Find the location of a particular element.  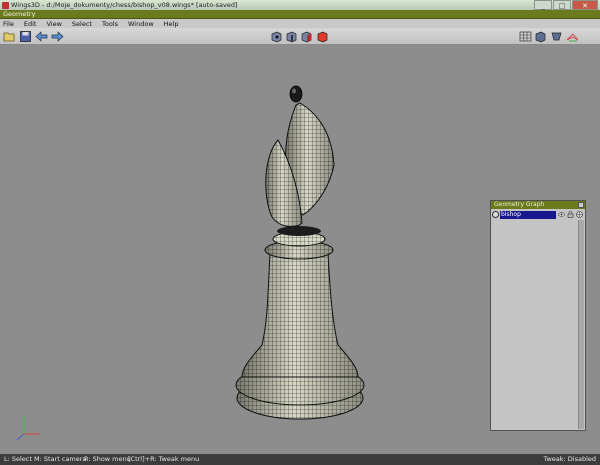

save-disk-icon is located at coordinates (25, 36).